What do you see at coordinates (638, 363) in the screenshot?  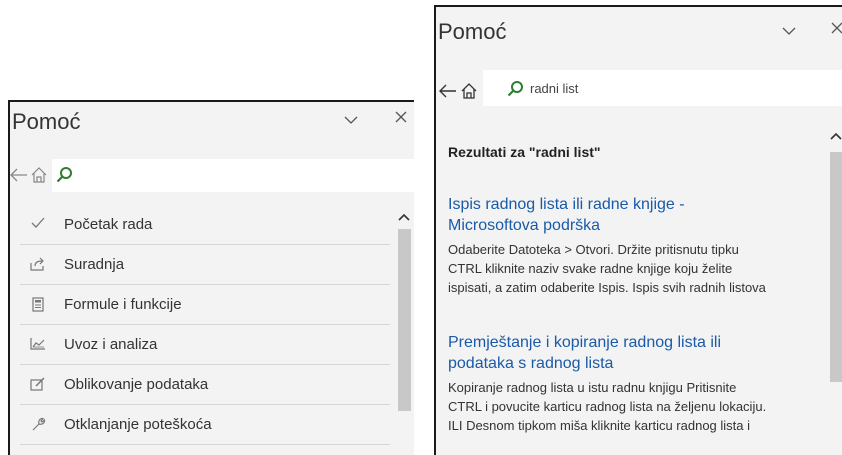 I see `result-title-line: podataka s radnog lista` at bounding box center [638, 363].